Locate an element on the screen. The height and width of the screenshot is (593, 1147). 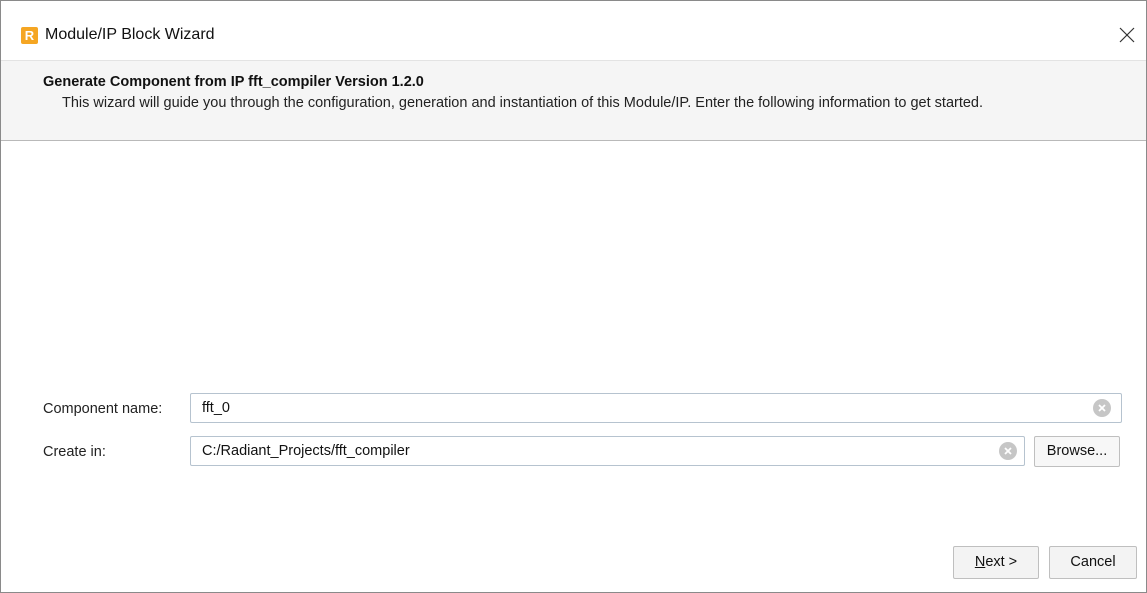
component-name-label: Component name: is located at coordinates (103, 409).